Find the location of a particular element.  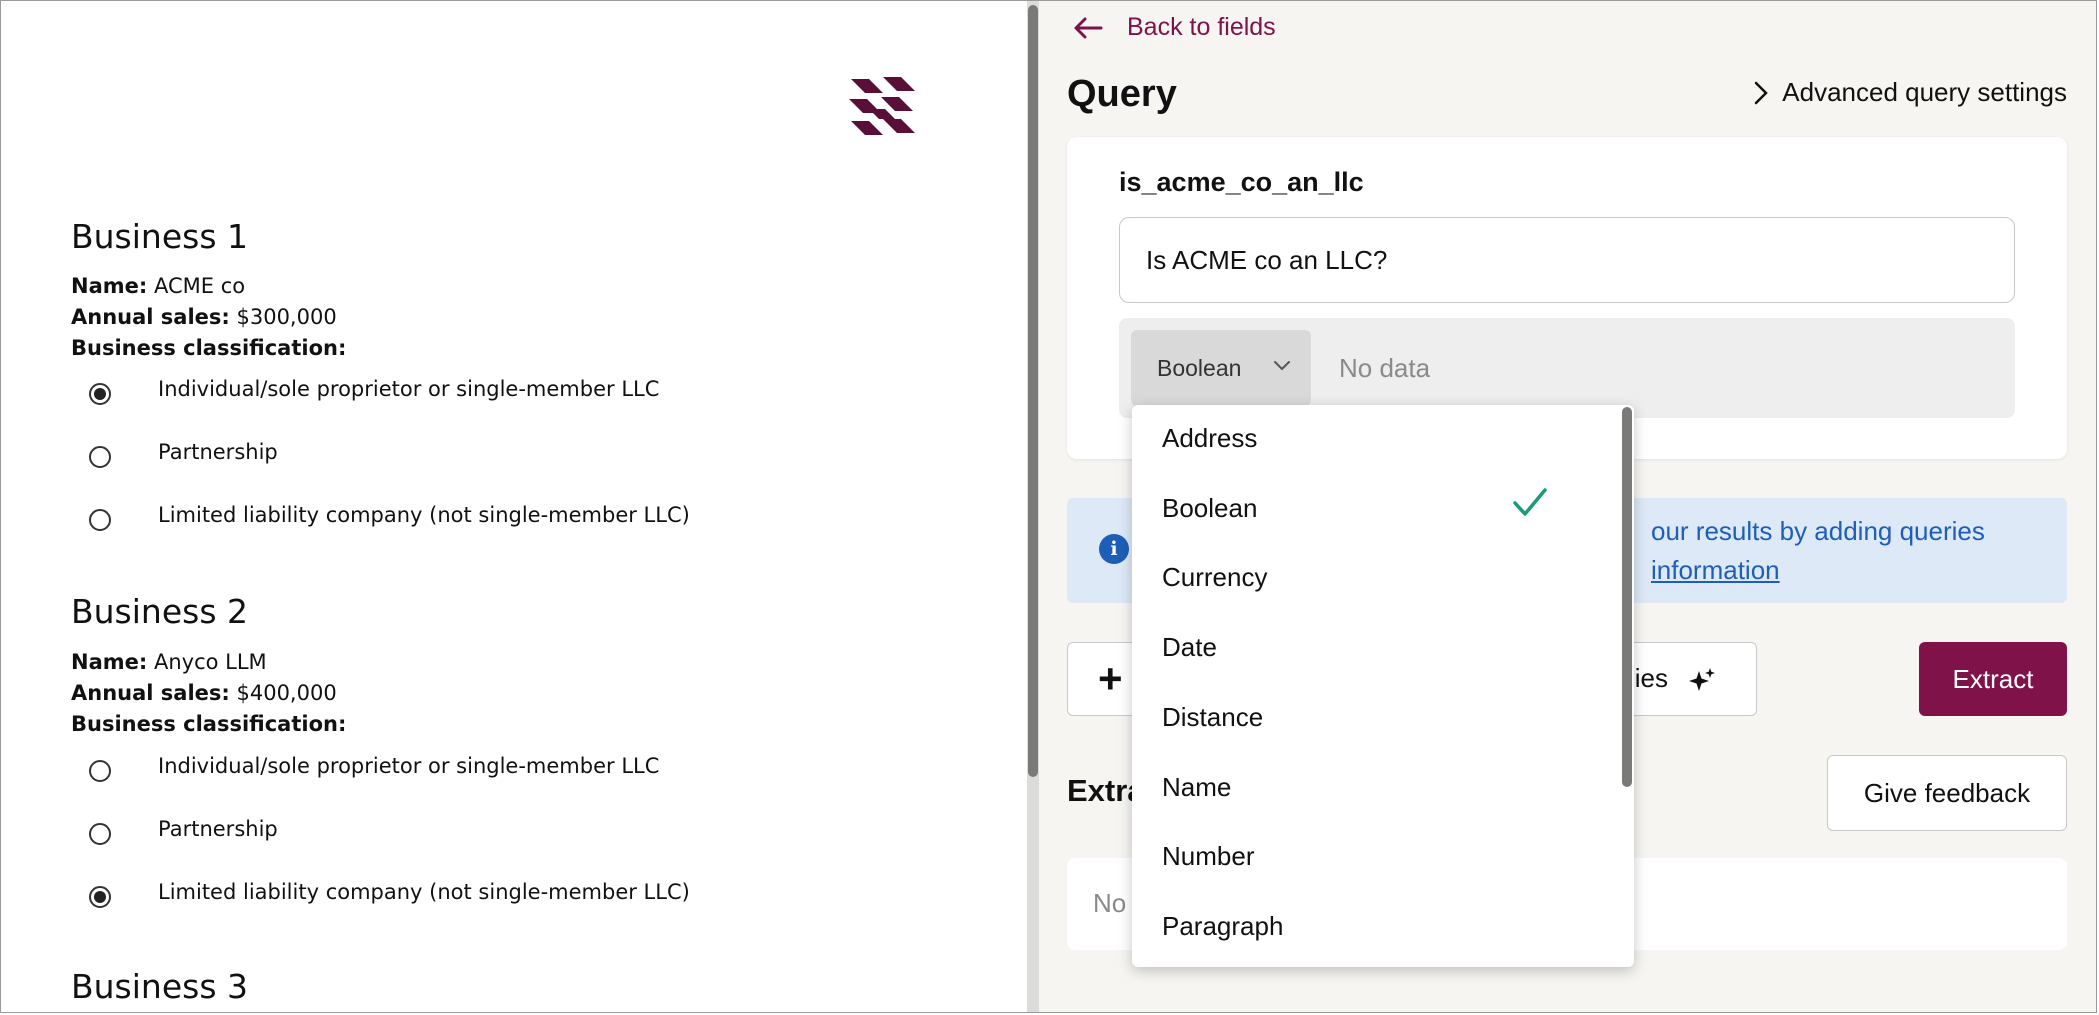

name-value: Anyco LLM is located at coordinates (210, 662).